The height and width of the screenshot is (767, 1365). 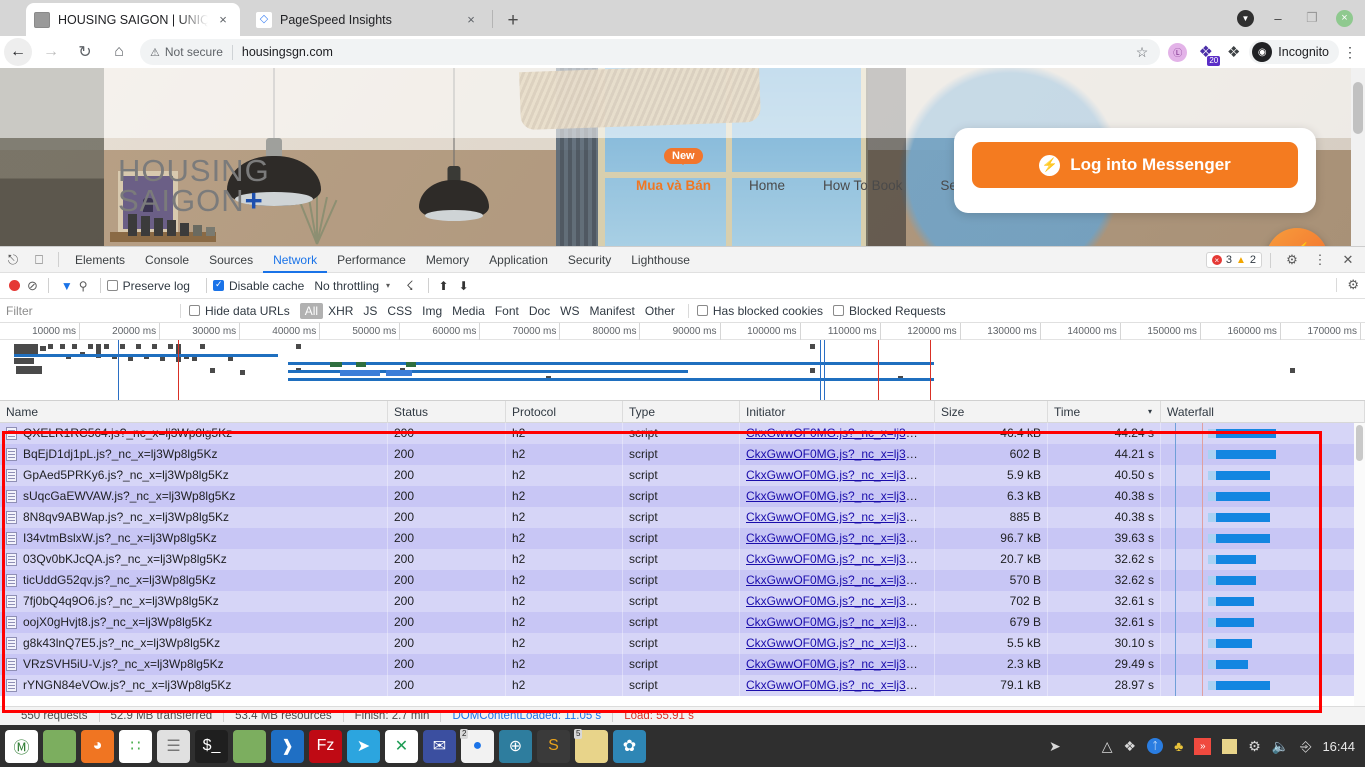 I want to click on taskbar-clock: 16:44, so click(x=1338, y=746).